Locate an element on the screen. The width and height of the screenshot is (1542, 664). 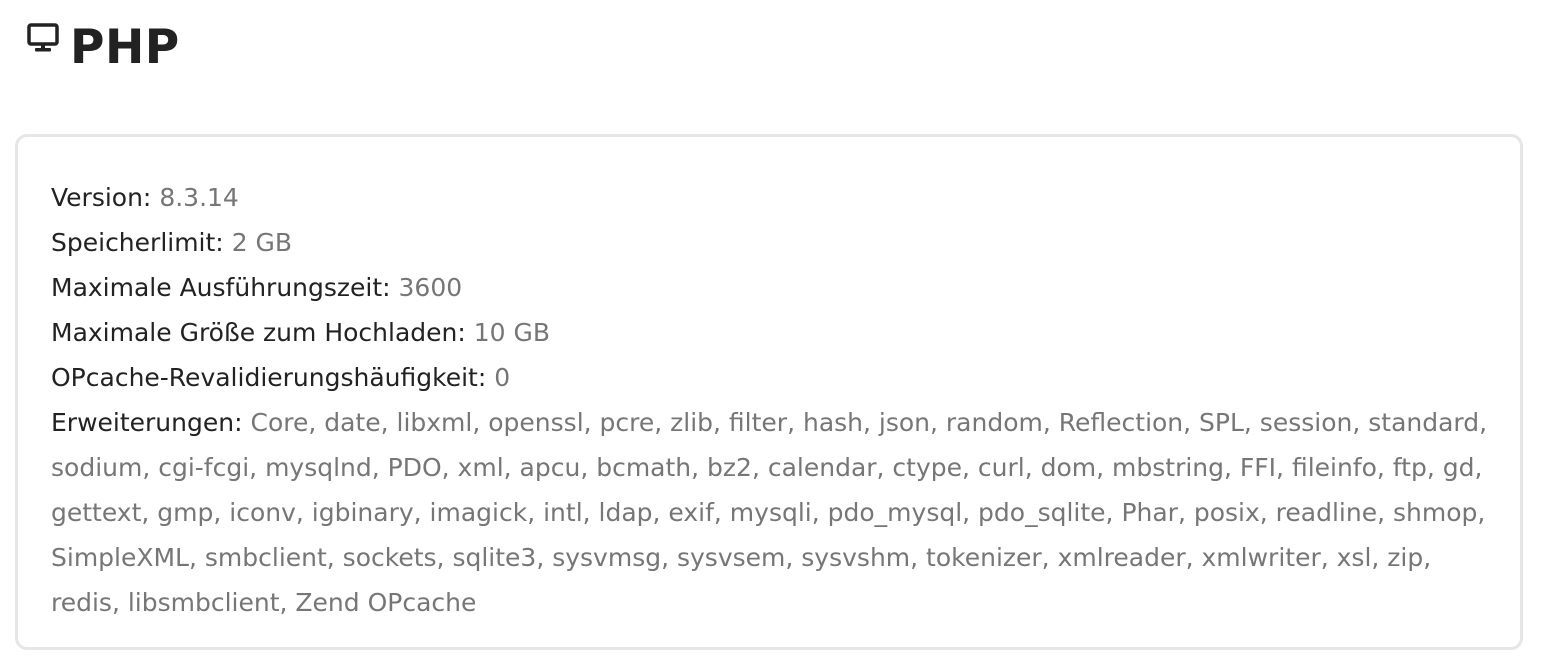
max-upload-size-value: 10 GB is located at coordinates (512, 332).